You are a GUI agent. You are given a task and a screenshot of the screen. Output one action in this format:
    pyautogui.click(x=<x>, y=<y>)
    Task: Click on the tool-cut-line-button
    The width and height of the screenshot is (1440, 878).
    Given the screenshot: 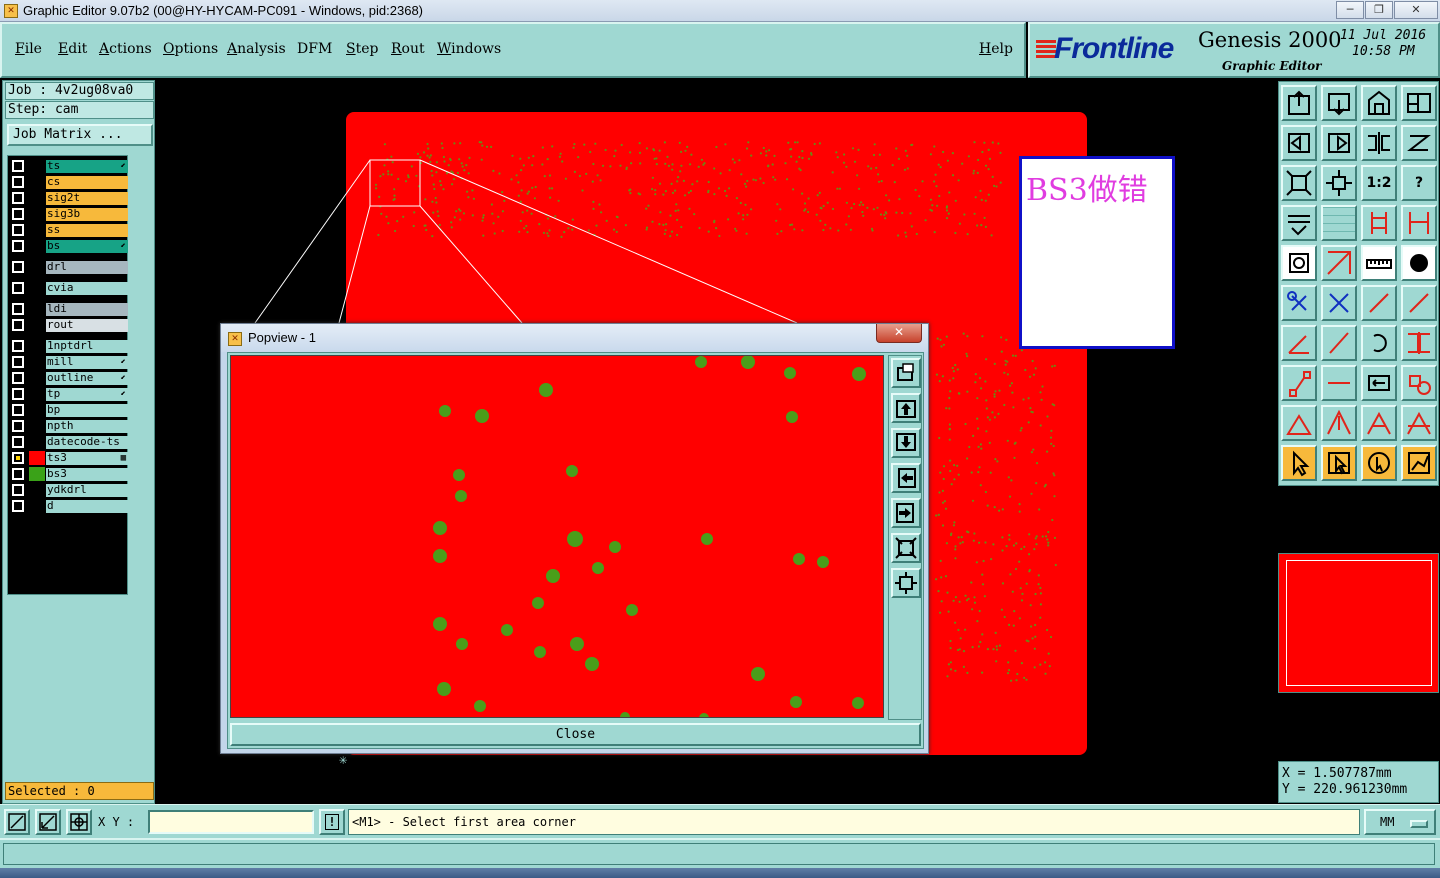 What is the action you would take?
    pyautogui.click(x=1339, y=383)
    